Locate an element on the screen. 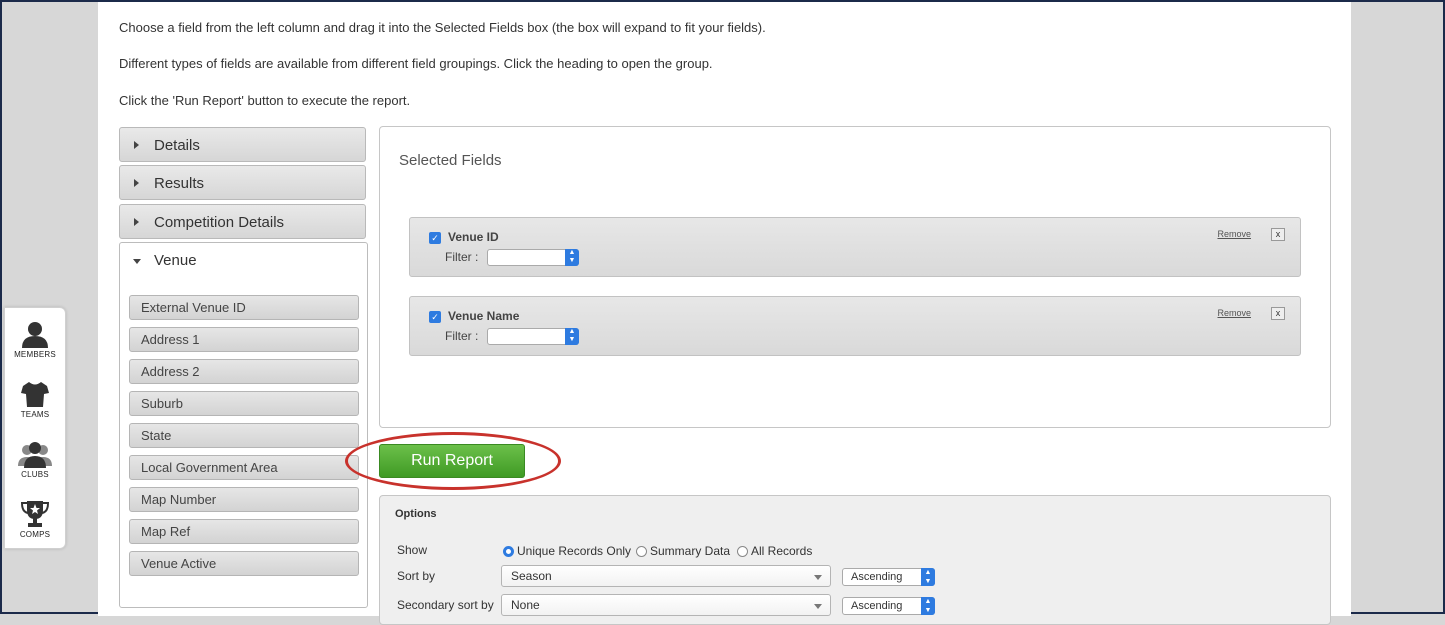 The width and height of the screenshot is (1445, 625). secondary-sort-order-value: Ascending is located at coordinates (877, 606).